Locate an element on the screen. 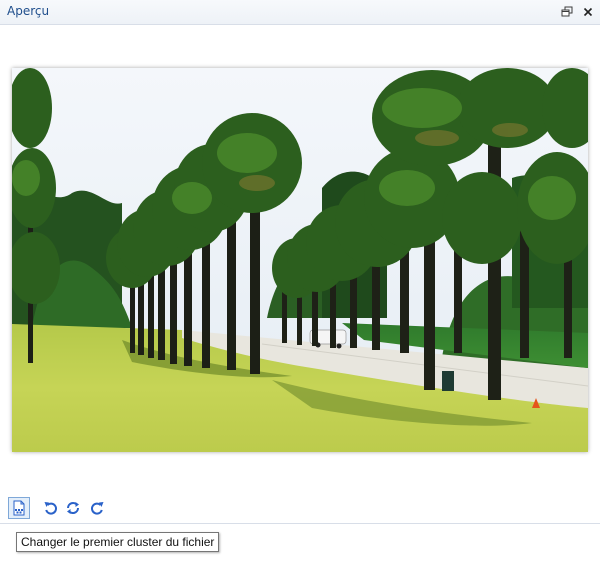 The image size is (600, 570). tooltip: Changer le premier cluster du fichier is located at coordinates (118, 542).